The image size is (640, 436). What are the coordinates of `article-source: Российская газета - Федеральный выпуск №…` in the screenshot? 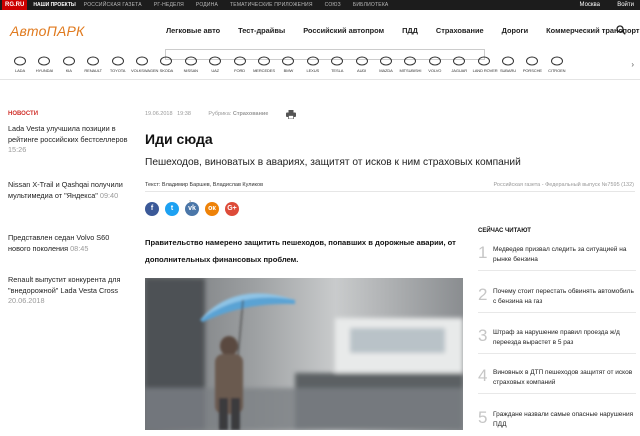 It's located at (564, 185).